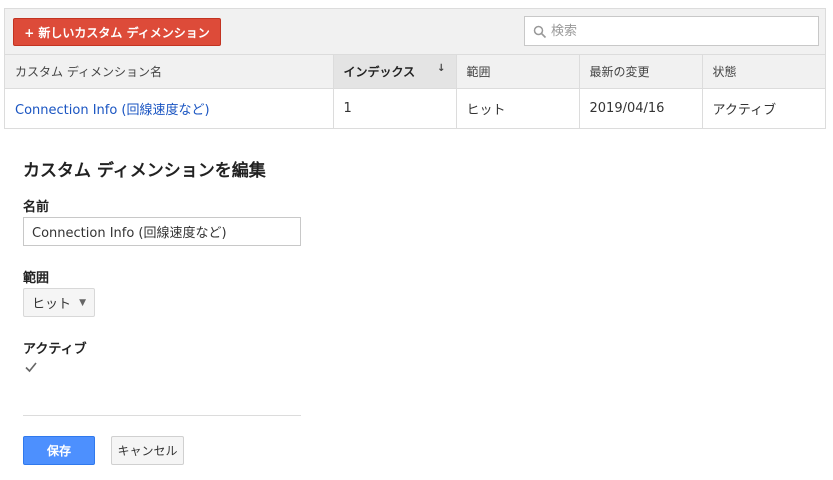 The width and height of the screenshot is (833, 480). What do you see at coordinates (169, 72) in the screenshot?
I see `column-header-name: カスタム ディメンション名` at bounding box center [169, 72].